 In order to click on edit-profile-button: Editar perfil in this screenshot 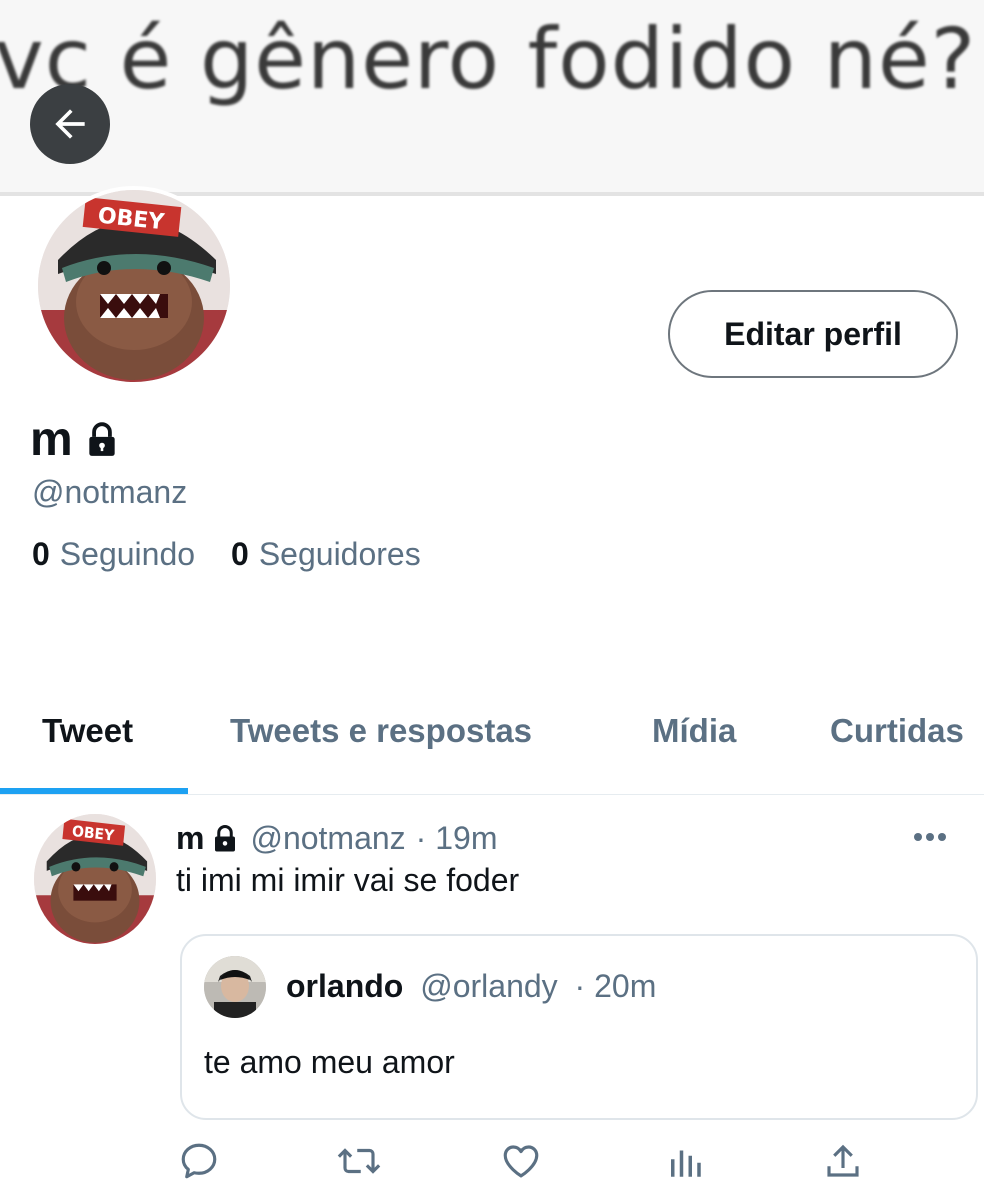, I will do `click(813, 334)`.